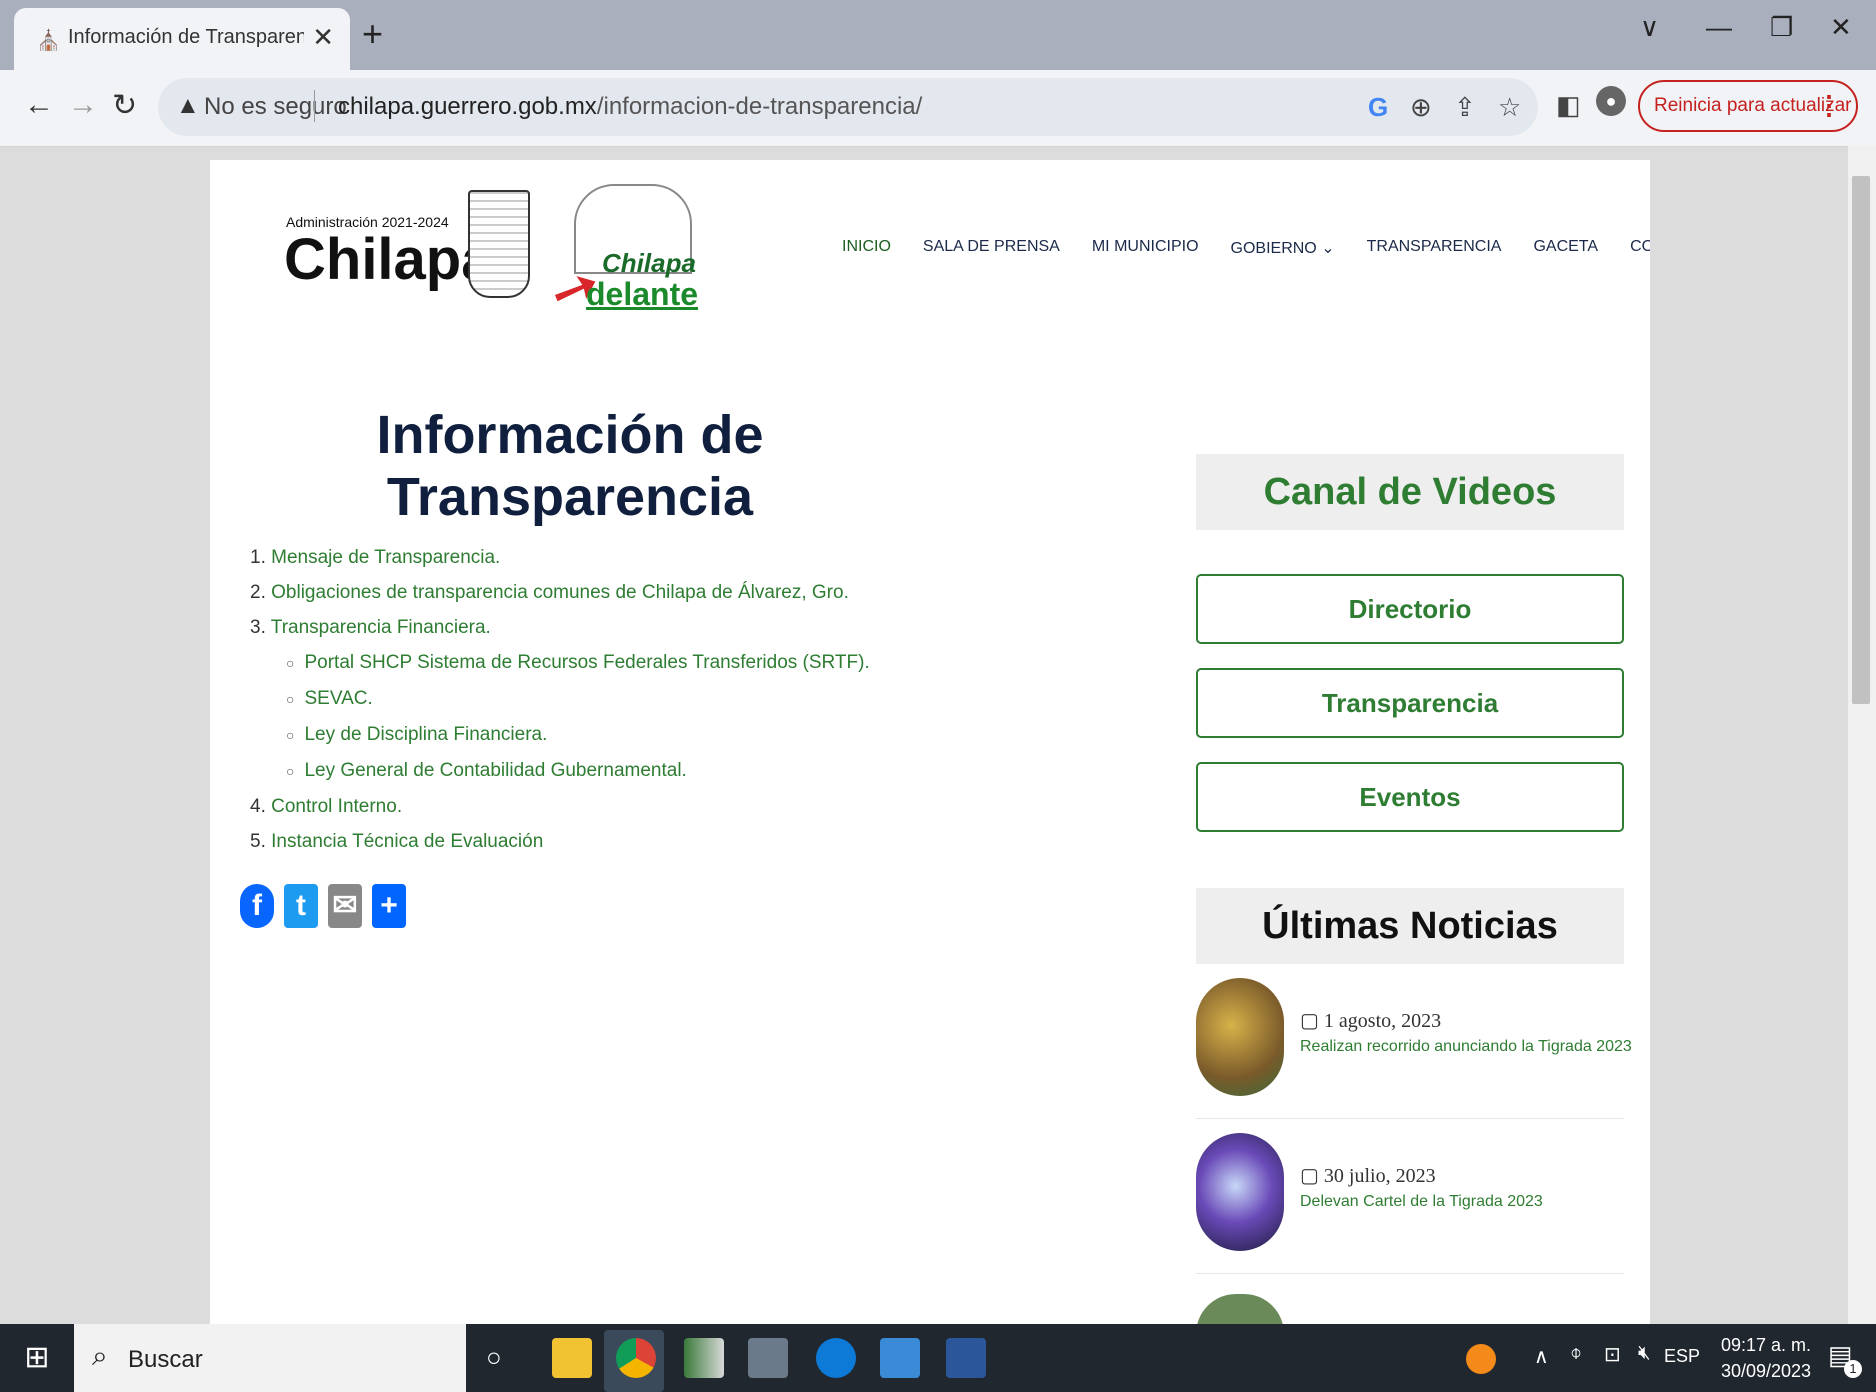 This screenshot has height=1392, width=1876. Describe the element at coordinates (270, 1358) in the screenshot. I see `taskbar-search: ⌕ Buscar` at that location.